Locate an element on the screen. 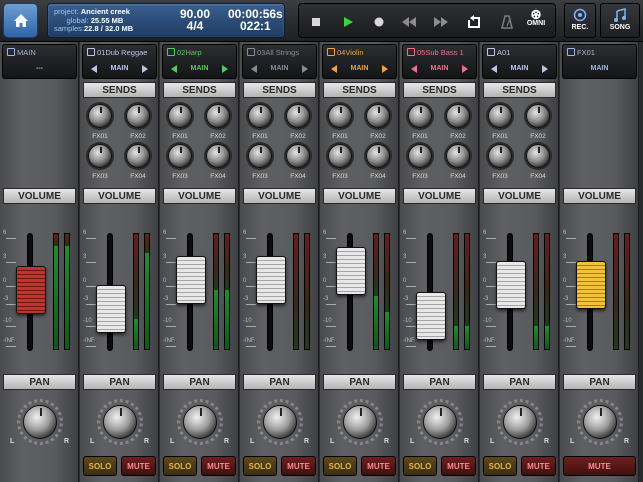  pan-right-label: R is located at coordinates (307, 441).